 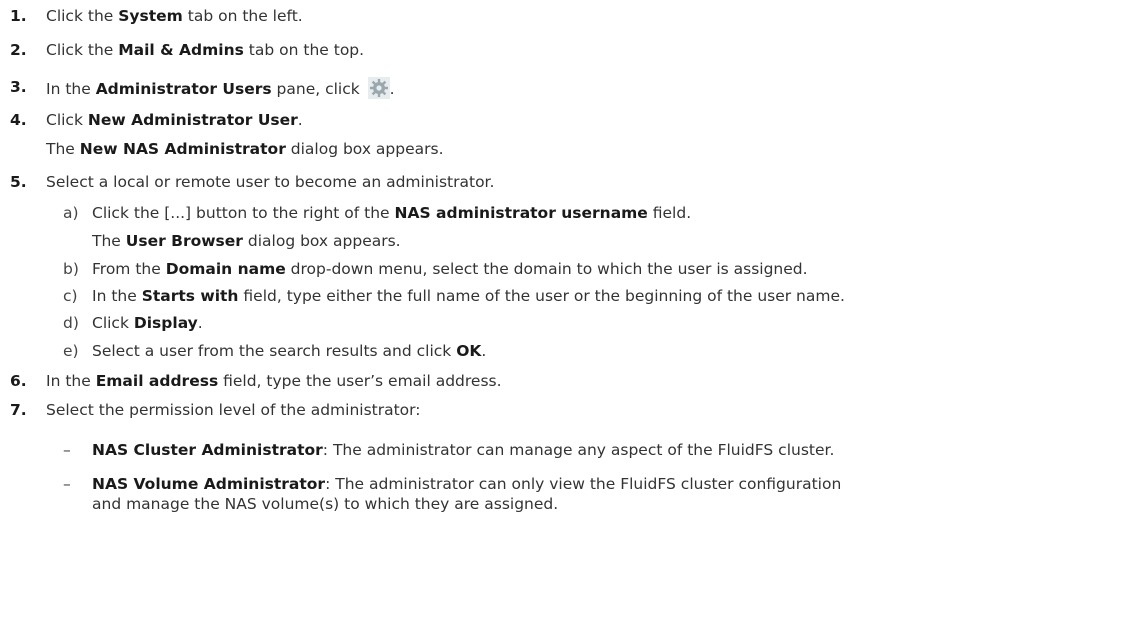 I want to click on step-2-text: Click the Mail & Admins tab on the top., so click(x=205, y=50).